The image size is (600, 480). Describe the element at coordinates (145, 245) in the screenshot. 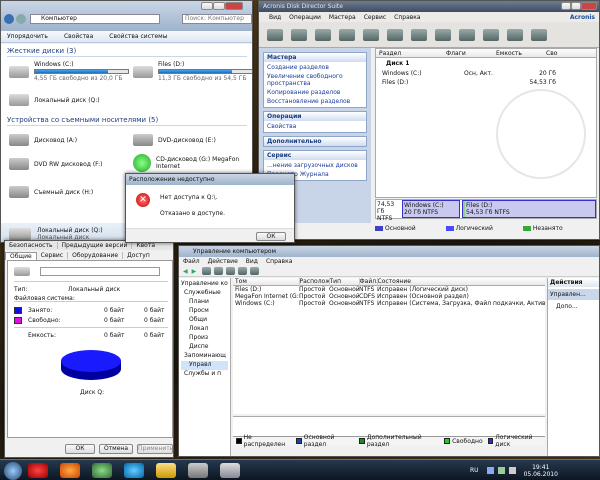

I see `tab-quota: Квота` at that location.